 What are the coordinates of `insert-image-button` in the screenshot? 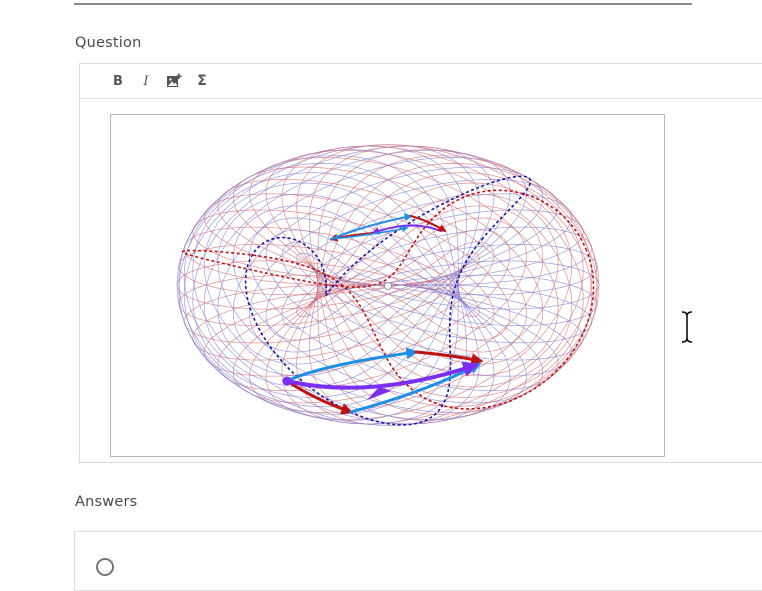 It's located at (174, 81).